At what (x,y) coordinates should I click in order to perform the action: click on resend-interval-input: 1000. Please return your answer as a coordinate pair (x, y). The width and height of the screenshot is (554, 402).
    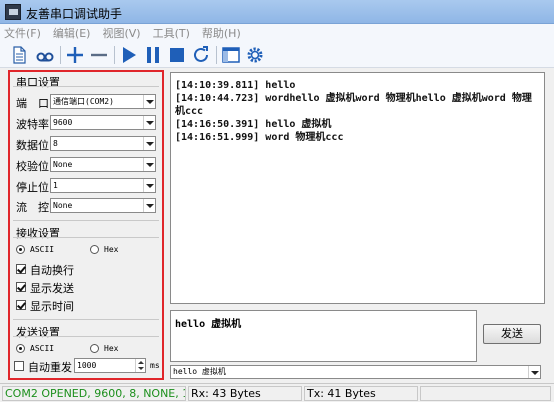
    Looking at the image, I should click on (110, 365).